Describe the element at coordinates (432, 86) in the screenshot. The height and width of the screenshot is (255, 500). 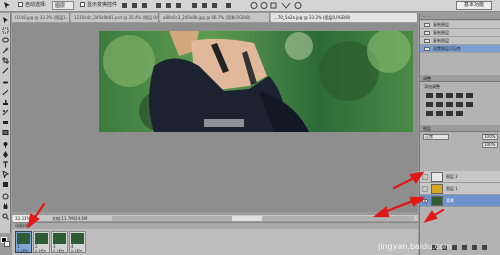
I see `add-adjustment-label: 添加调整` at that location.